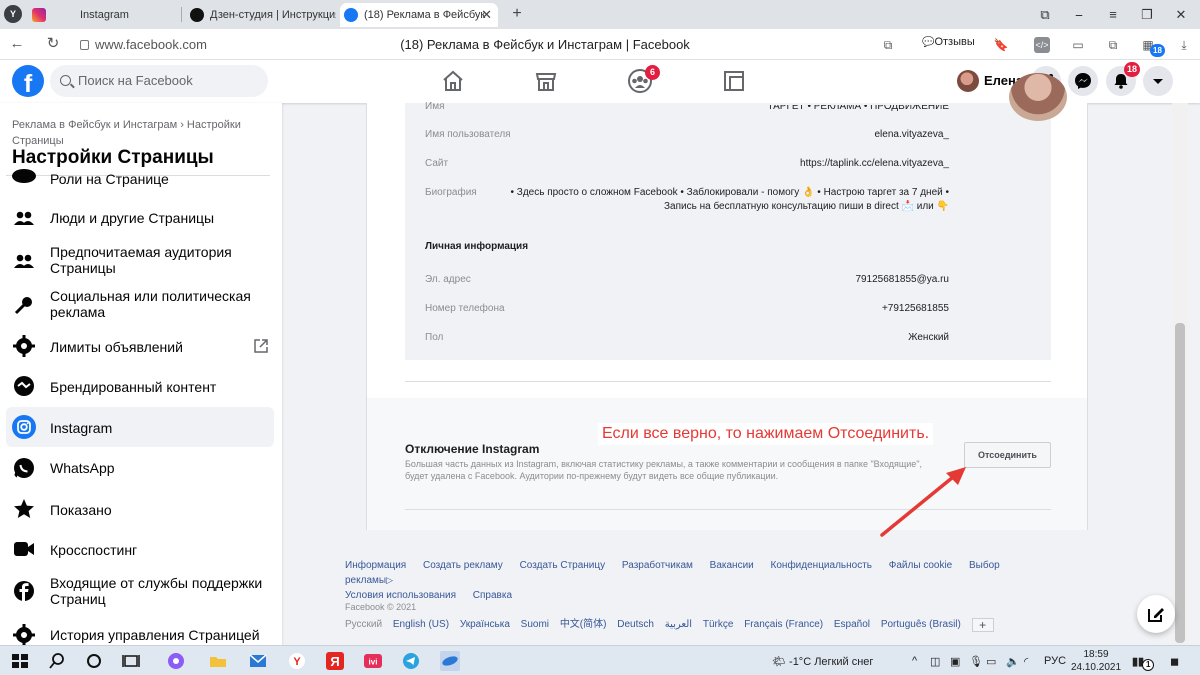 The image size is (1200, 675). Describe the element at coordinates (13, 14) in the screenshot. I see `browser-logo-icon: Y` at that location.